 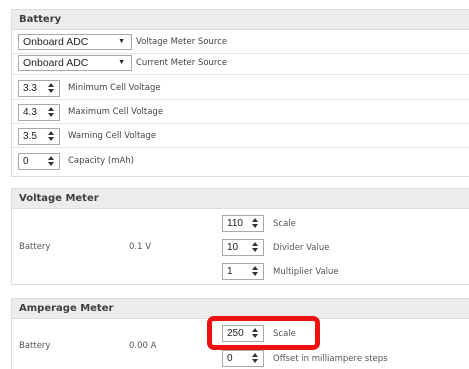 I want to click on min-cell-label: Minimum Cell Voltage, so click(x=114, y=88).